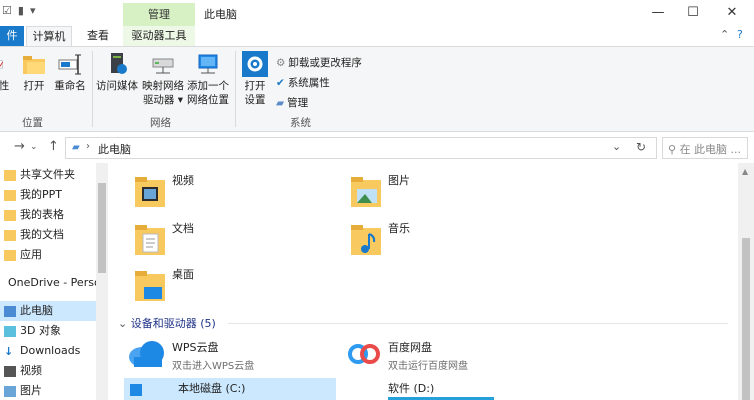 Image resolution: width=754 pixels, height=400 pixels. What do you see at coordinates (399, 228) in the screenshot?
I see `folder-label: 音乐` at bounding box center [399, 228].